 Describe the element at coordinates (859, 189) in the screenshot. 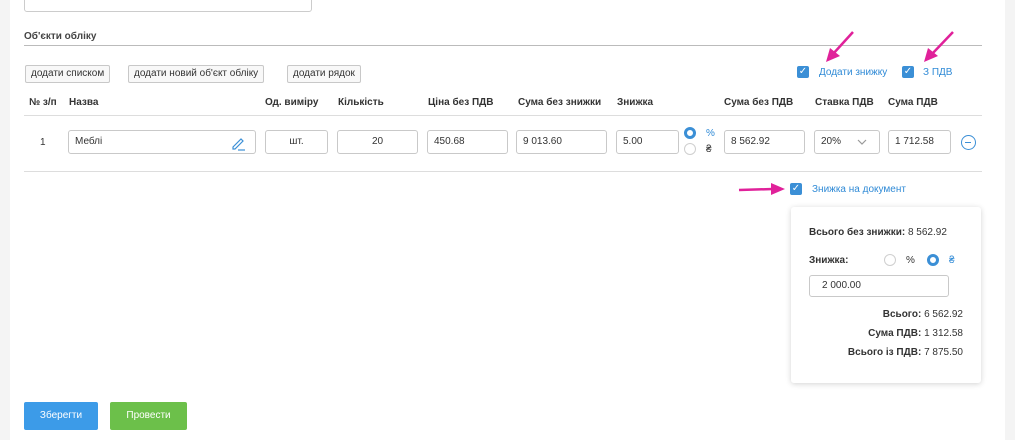

I see `doc-discount-label: Знижка на документ` at that location.